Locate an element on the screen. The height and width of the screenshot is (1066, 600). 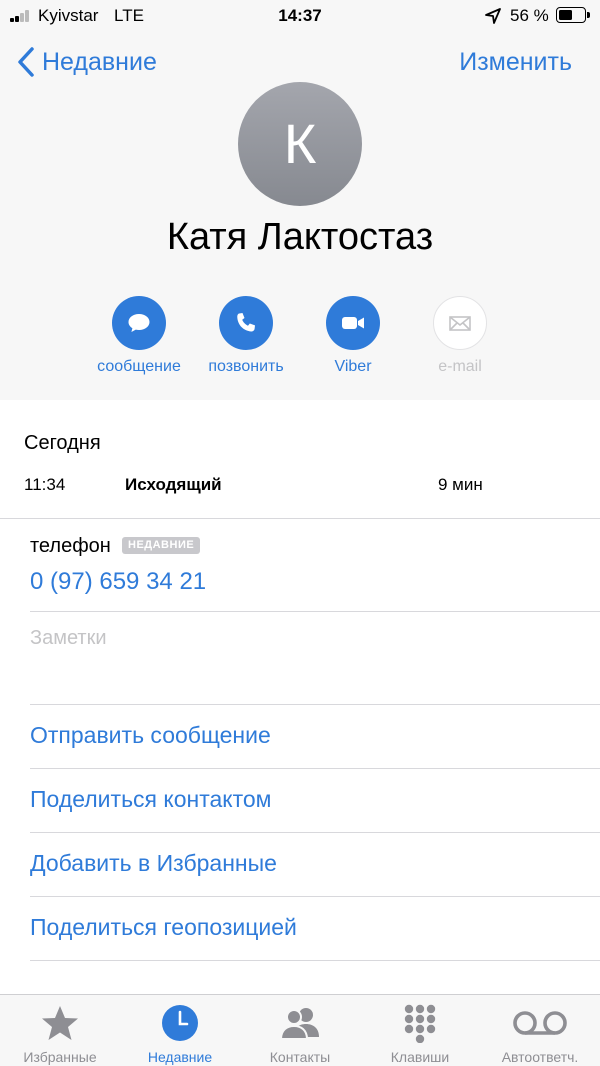
tab-keypad: Клавиши is located at coordinates (420, 1030).